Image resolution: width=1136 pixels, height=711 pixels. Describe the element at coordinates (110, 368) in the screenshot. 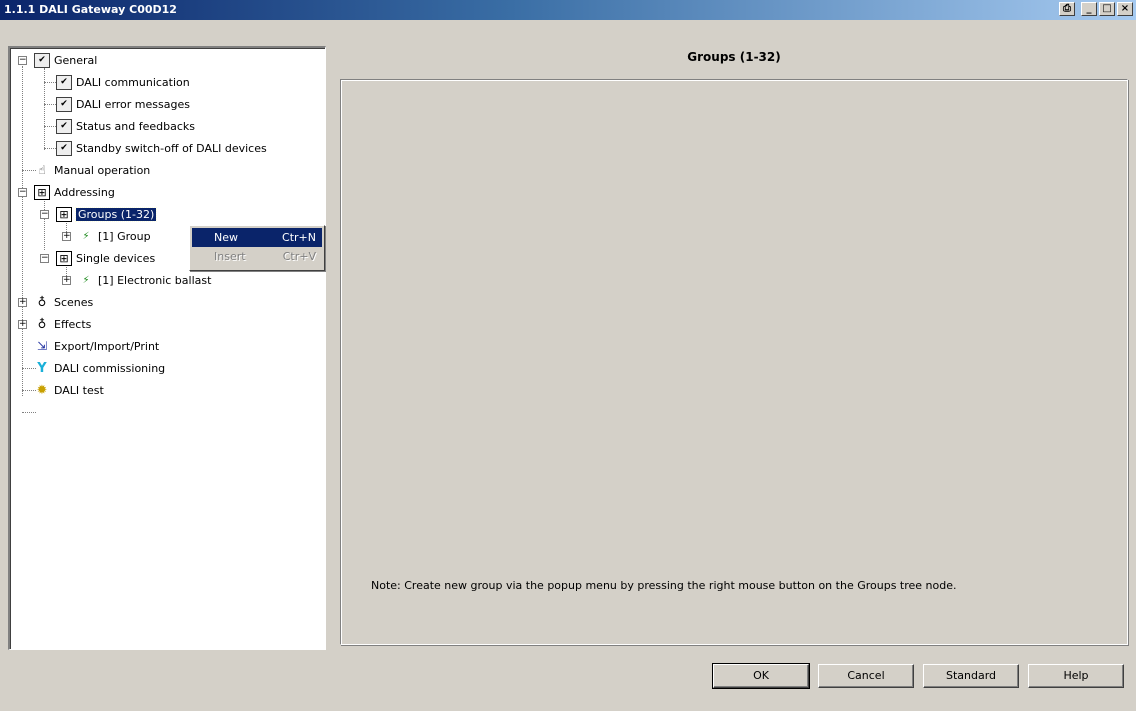

I see `tree-item-label: DALI commissioning` at that location.